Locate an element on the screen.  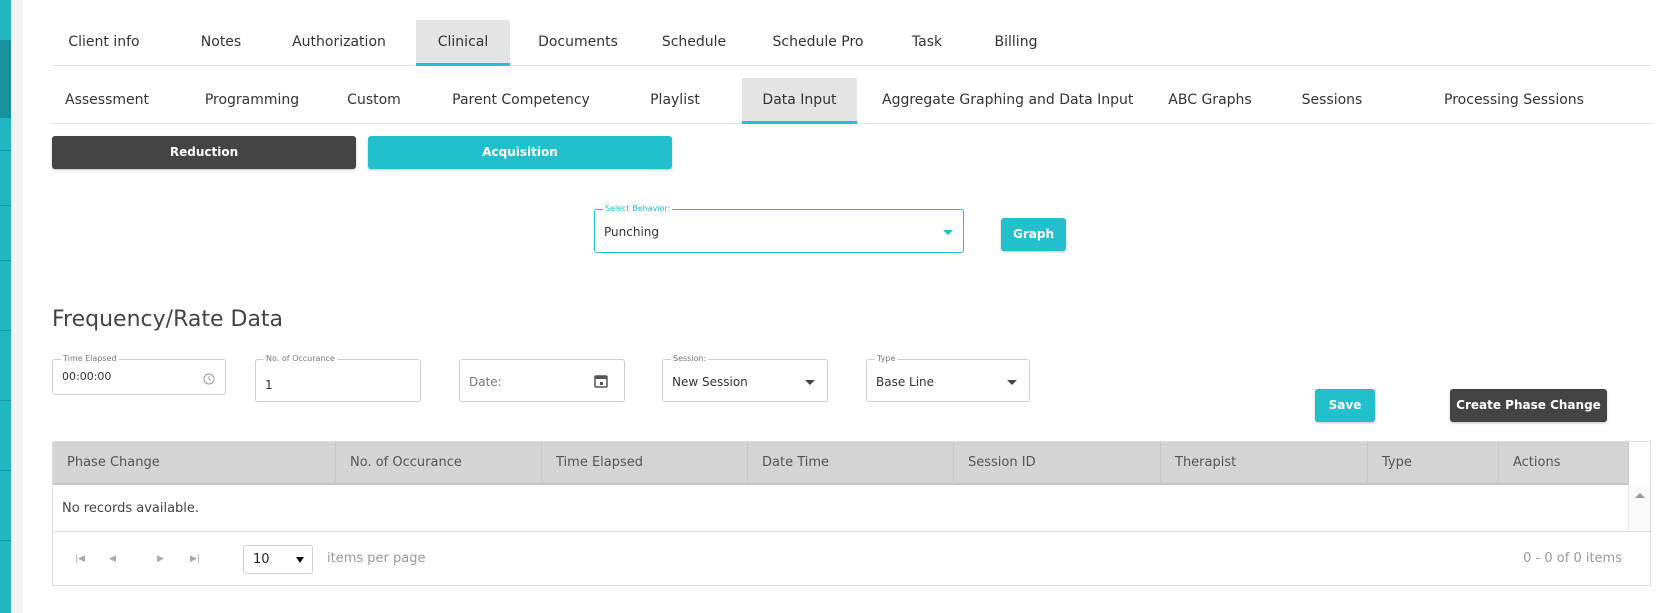
tab-documents: Documents is located at coordinates (578, 43).